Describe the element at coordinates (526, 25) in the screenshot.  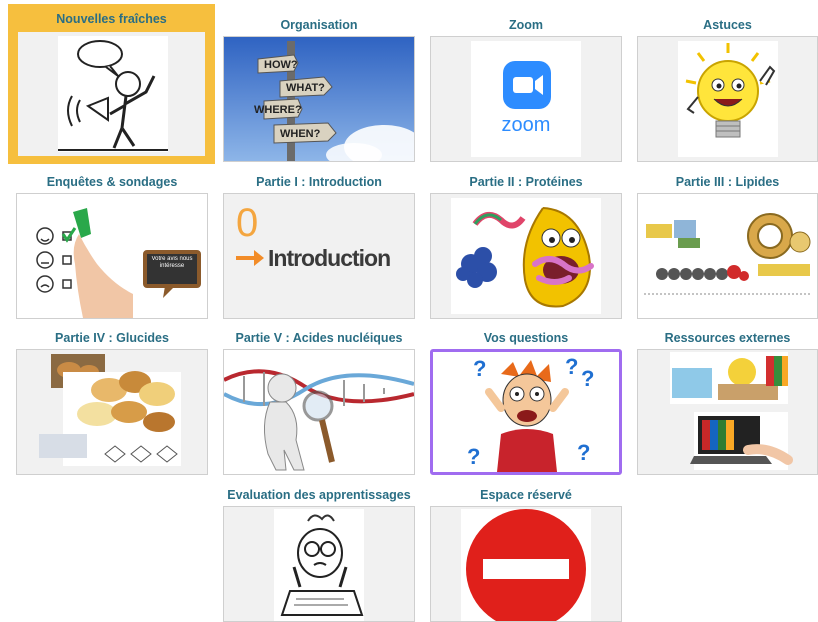
I see `tile-label: Zoom` at that location.